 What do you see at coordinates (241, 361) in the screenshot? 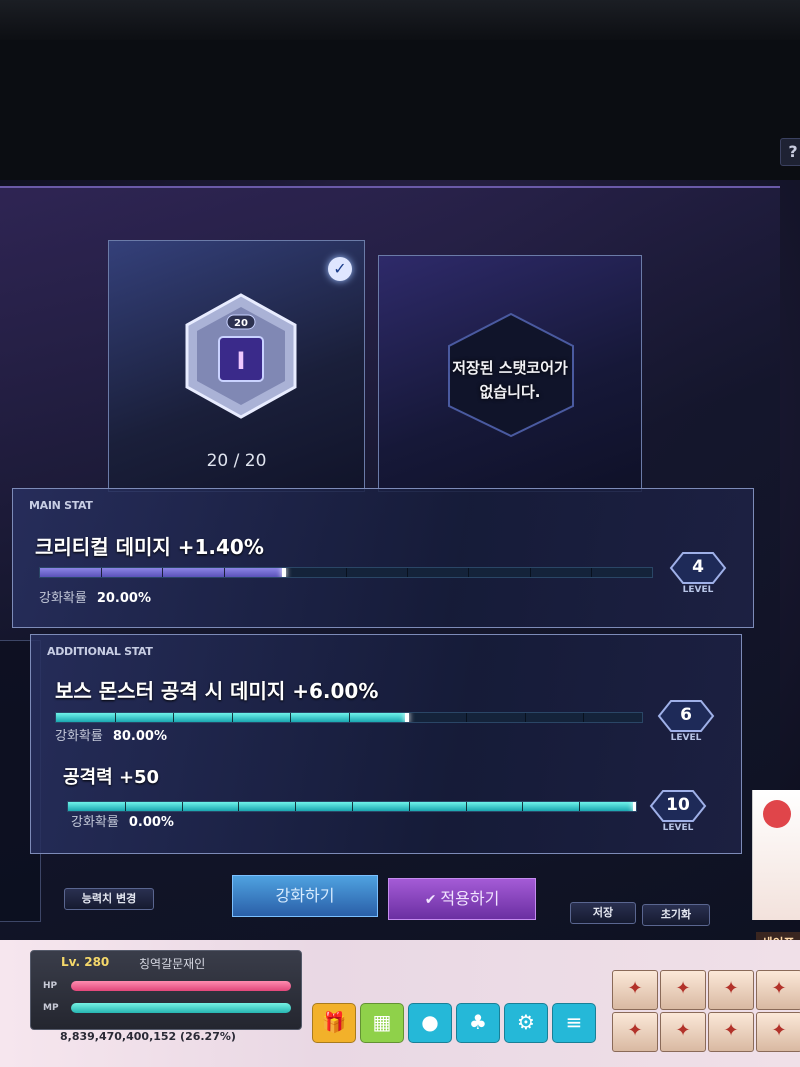
I see `svg-text: I` at bounding box center [241, 361].